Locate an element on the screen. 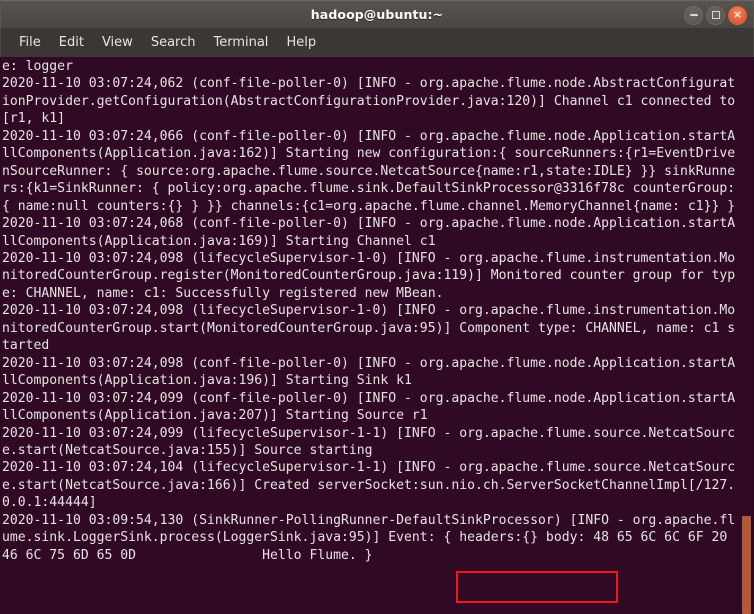  minimize-icon is located at coordinates (693, 15).